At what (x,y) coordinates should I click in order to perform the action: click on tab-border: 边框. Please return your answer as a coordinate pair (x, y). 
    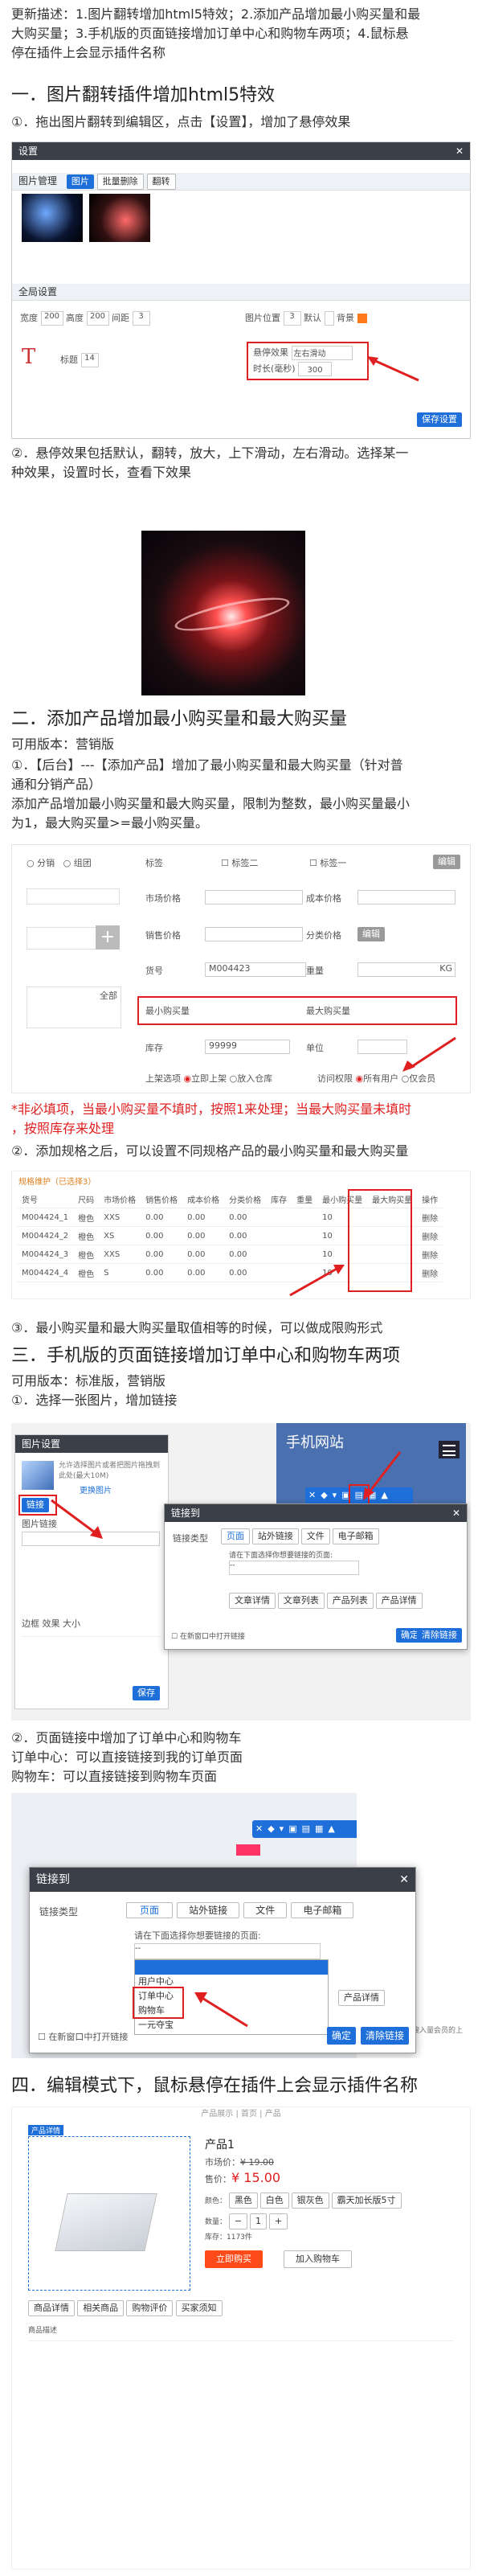
    Looking at the image, I should click on (30, 1623).